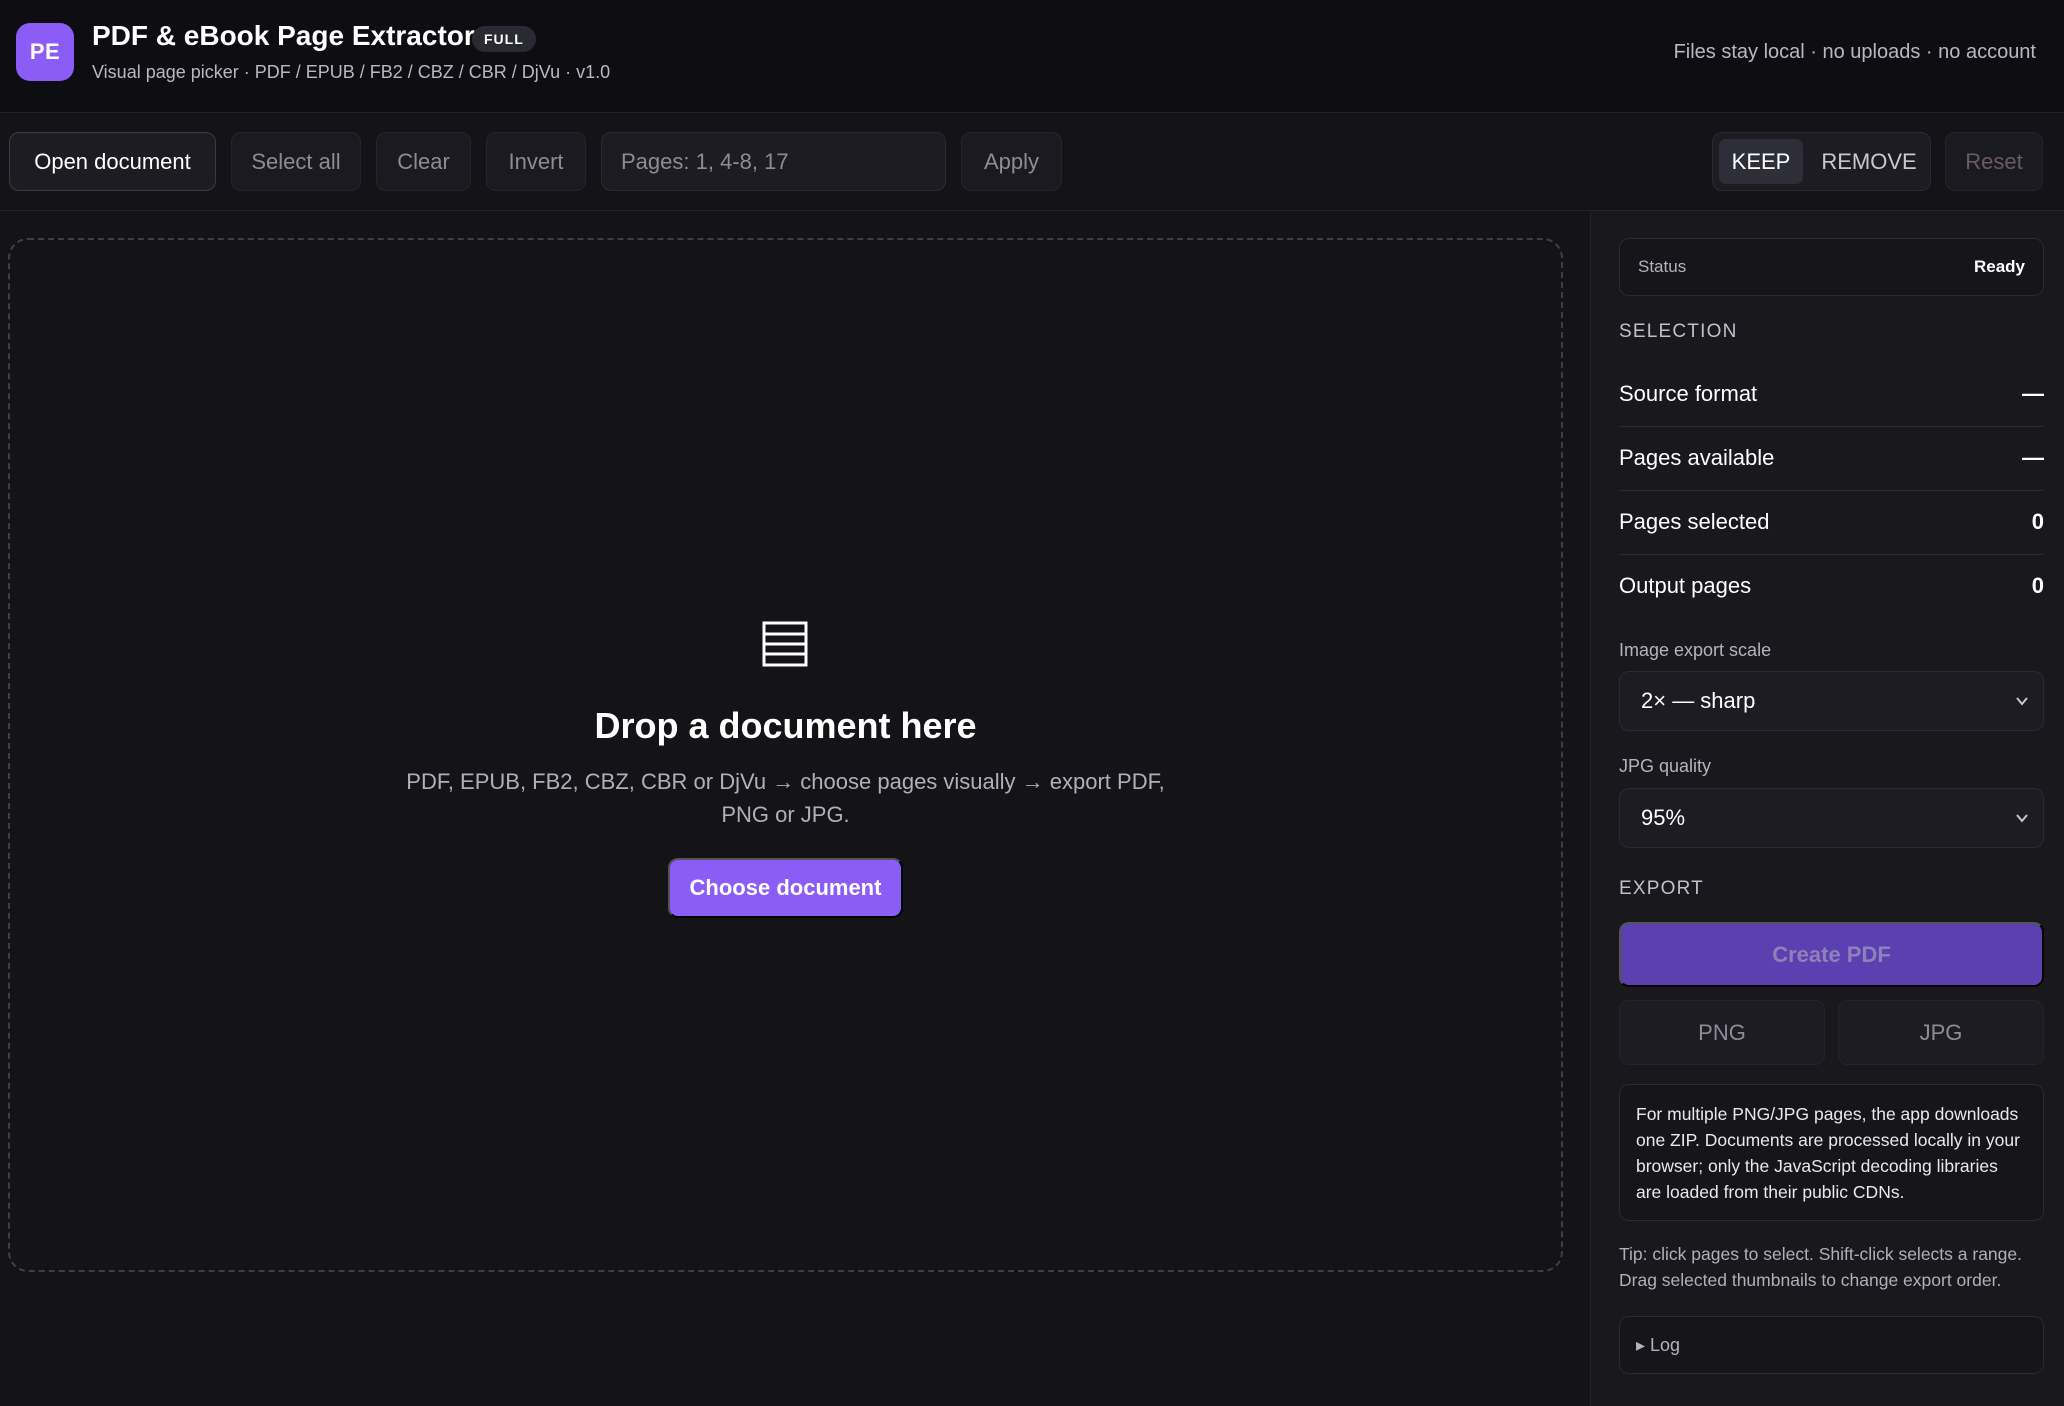  What do you see at coordinates (1678, 331) in the screenshot?
I see `selection-heading: SELECTION` at bounding box center [1678, 331].